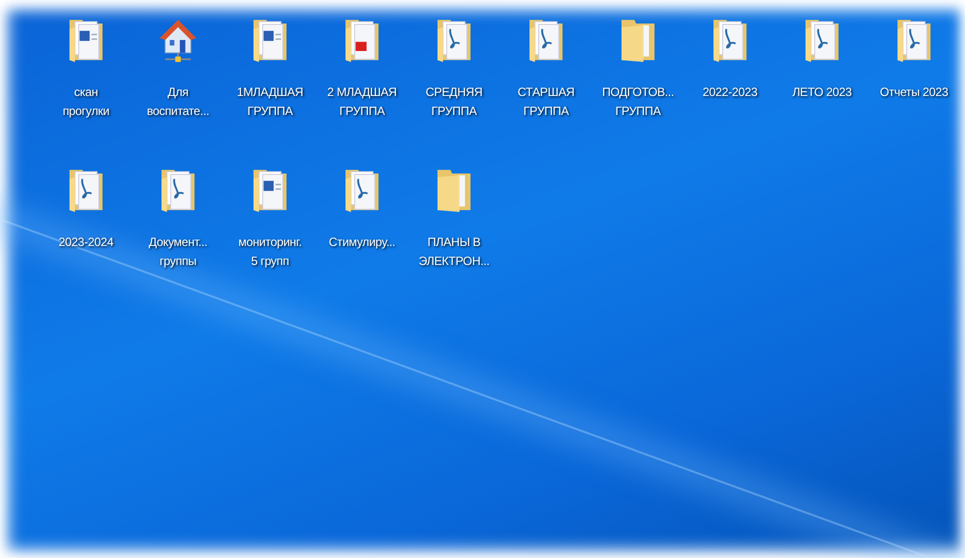 This screenshot has width=965, height=558. Describe the element at coordinates (546, 87) in the screenshot. I see `desktop-shortcut: СТАРШАЯ ГРУППА` at that location.